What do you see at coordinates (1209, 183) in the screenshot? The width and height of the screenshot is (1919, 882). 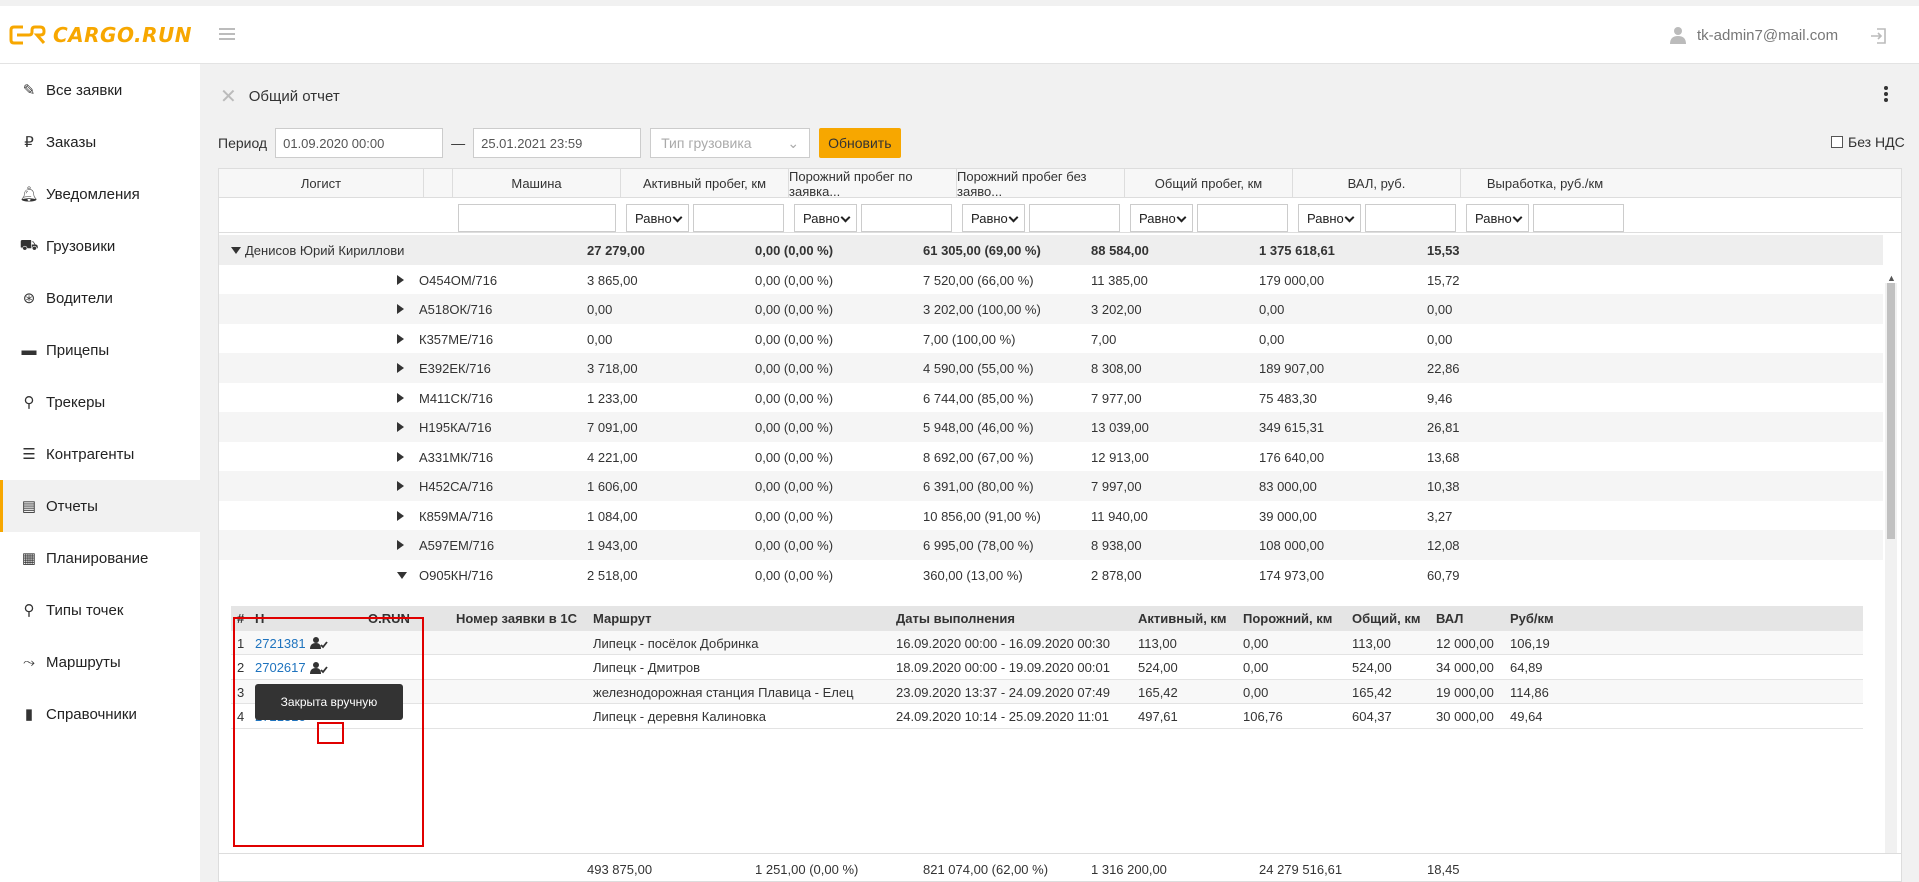 I see `column-header: Общий пробег, км` at bounding box center [1209, 183].